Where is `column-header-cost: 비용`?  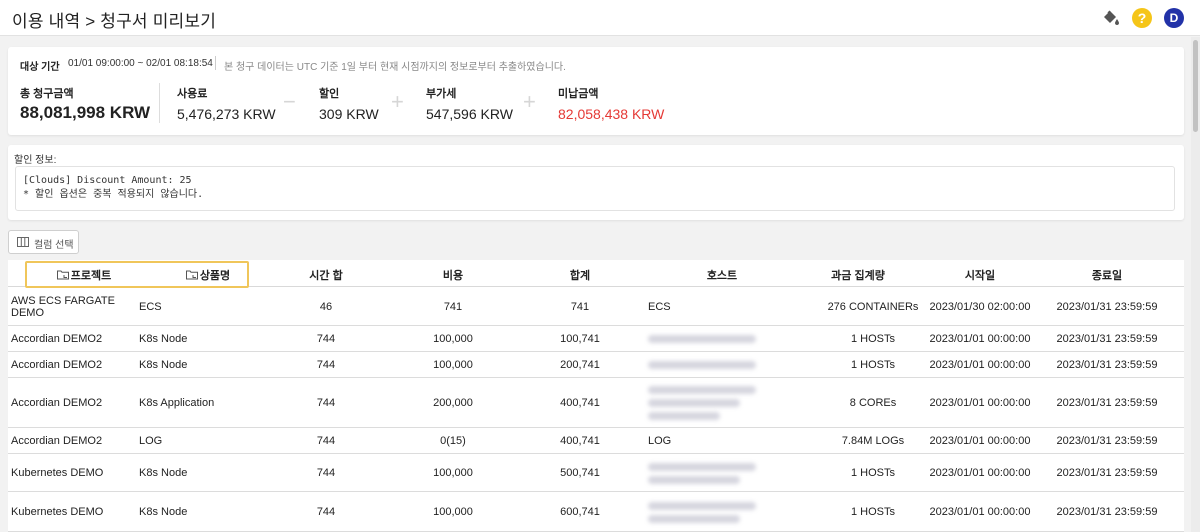
column-header-cost: 비용 is located at coordinates (453, 275).